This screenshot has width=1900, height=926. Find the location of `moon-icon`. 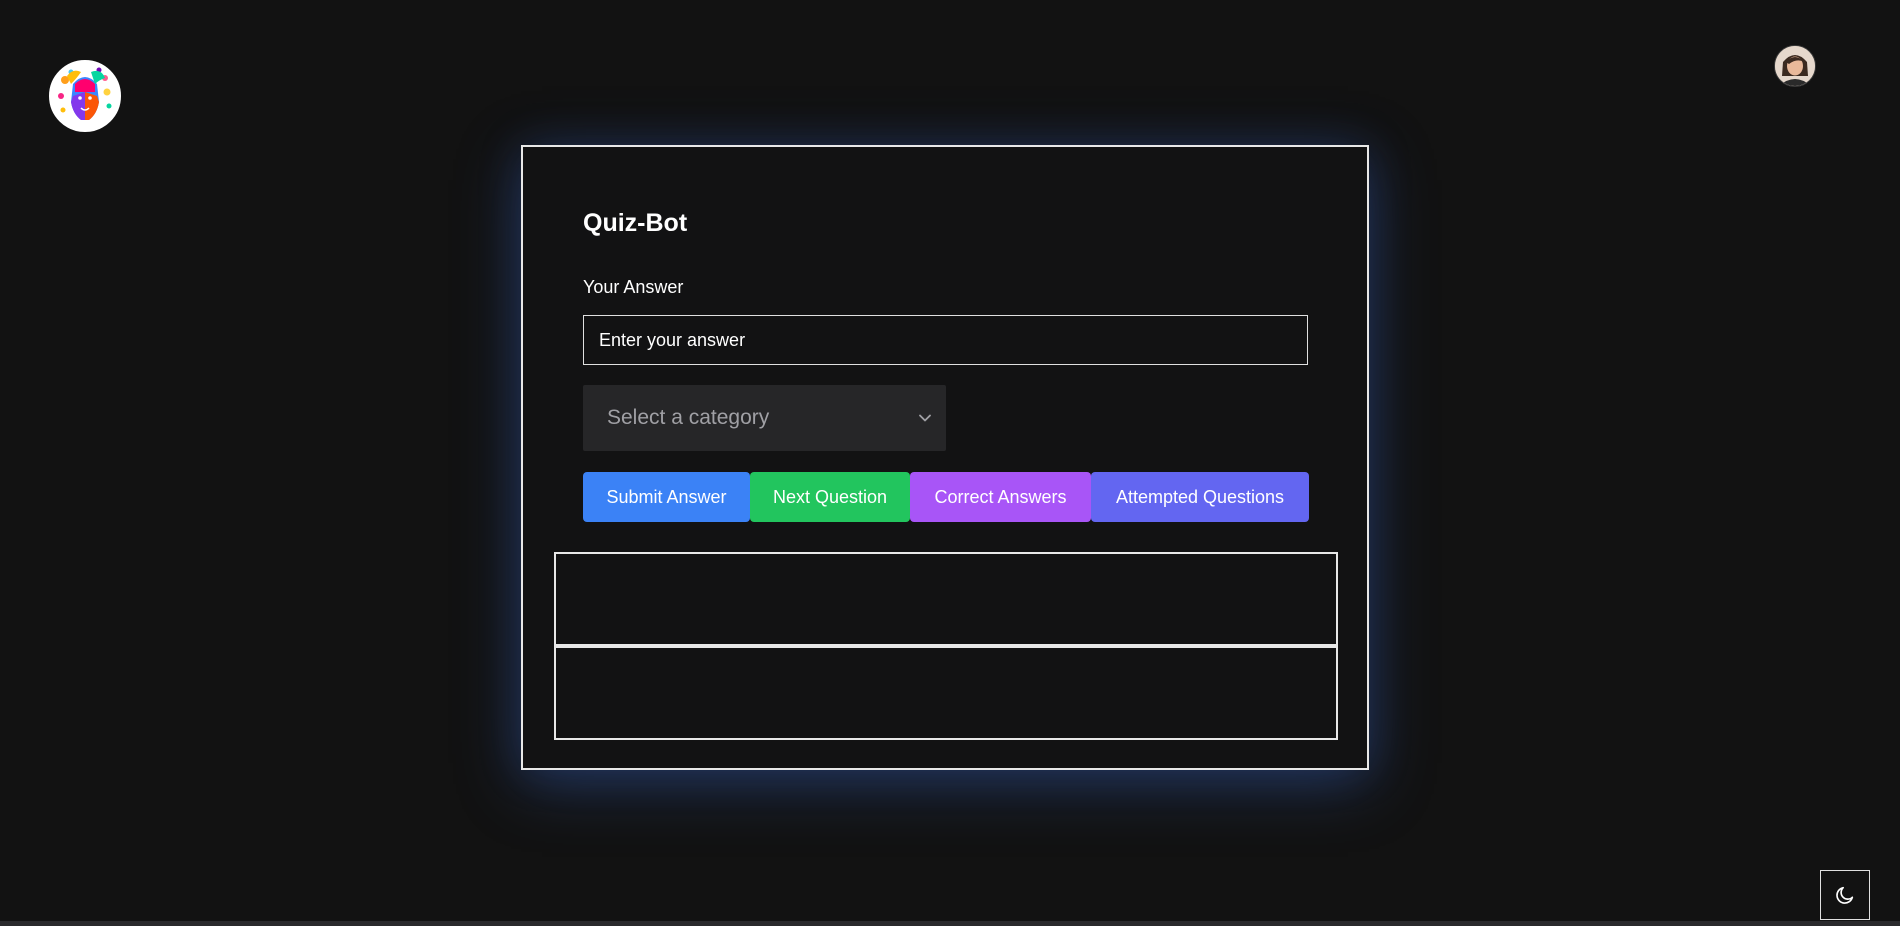

moon-icon is located at coordinates (1845, 895).